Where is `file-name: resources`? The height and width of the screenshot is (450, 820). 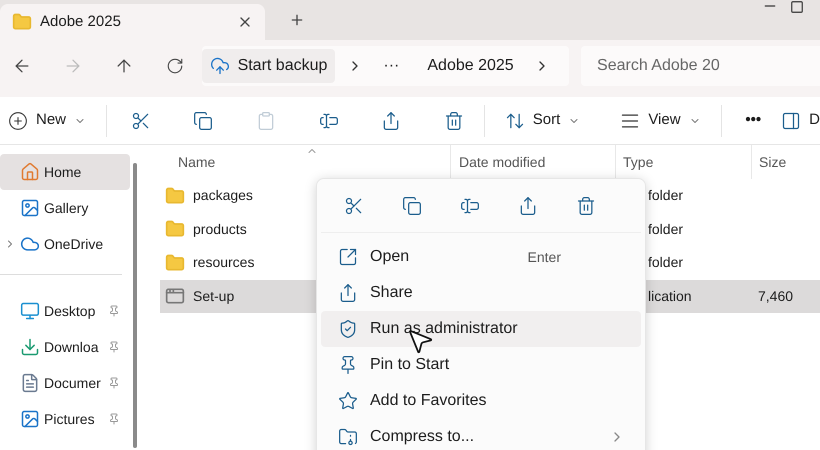
file-name: resources is located at coordinates (223, 262).